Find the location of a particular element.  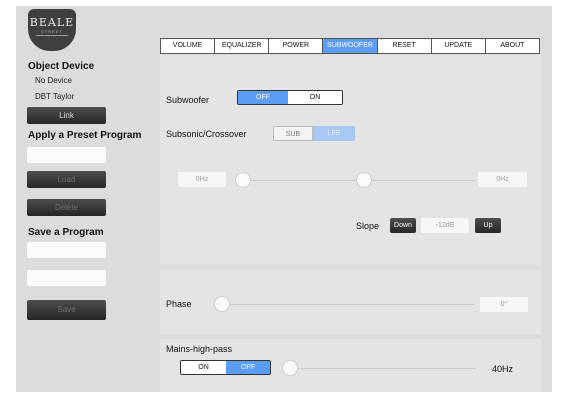

slope-value: -12dB is located at coordinates (445, 225).